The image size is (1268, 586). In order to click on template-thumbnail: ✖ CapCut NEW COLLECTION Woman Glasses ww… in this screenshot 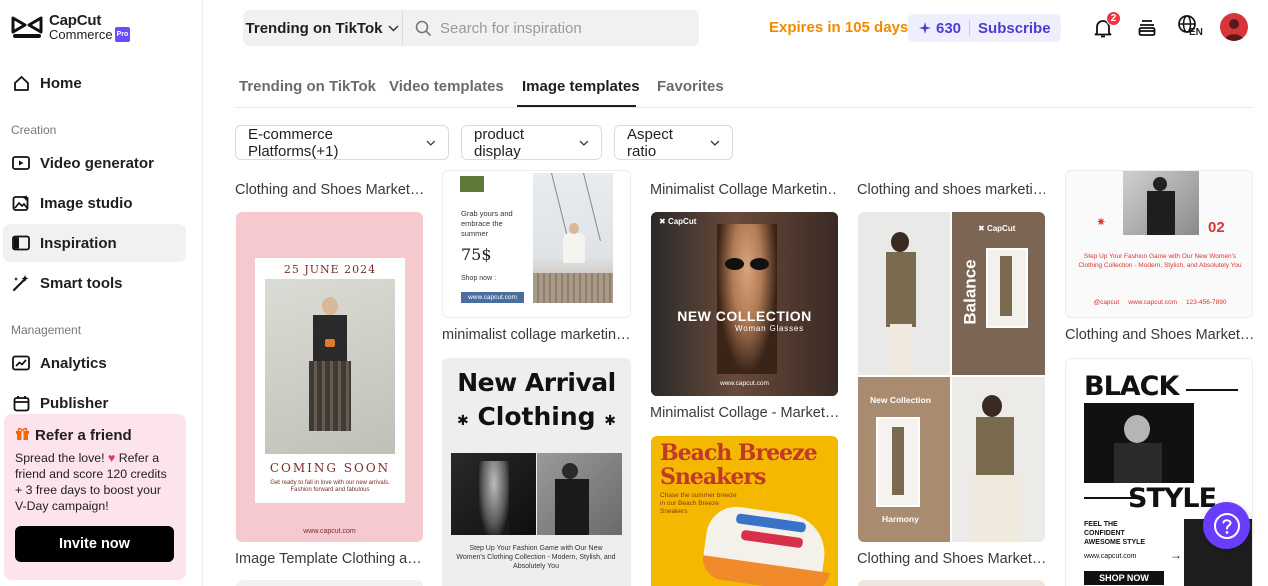, I will do `click(744, 304)`.